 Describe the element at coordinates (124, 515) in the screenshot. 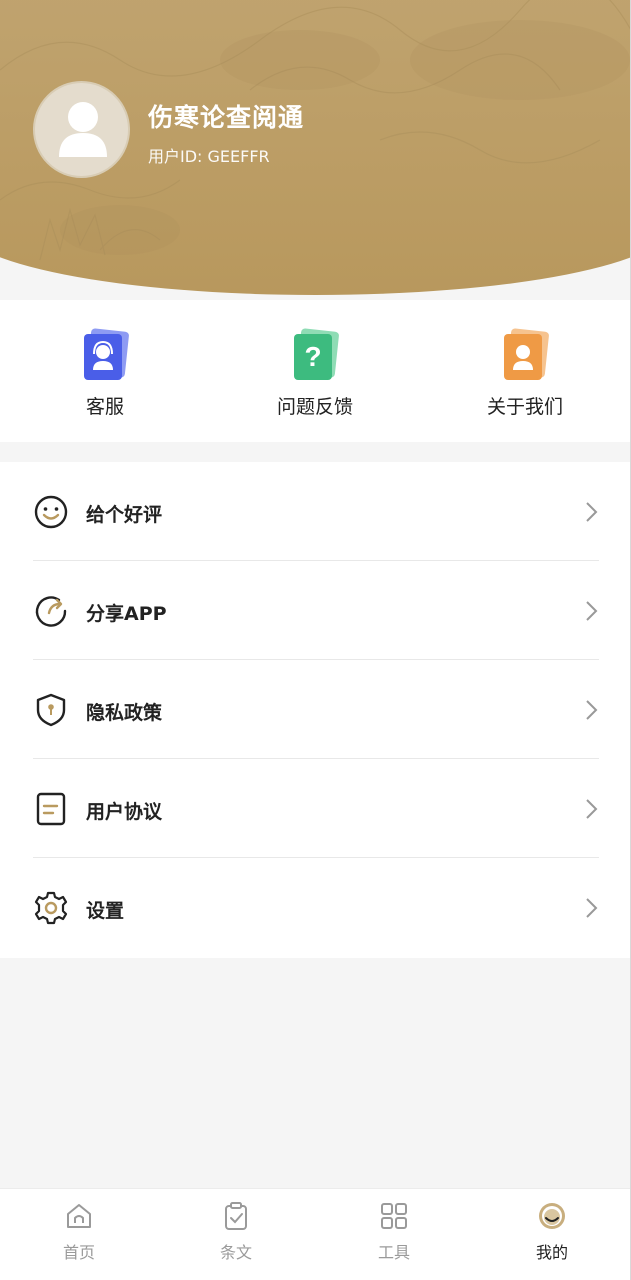

I see `menu-item-label: 给个好评` at that location.